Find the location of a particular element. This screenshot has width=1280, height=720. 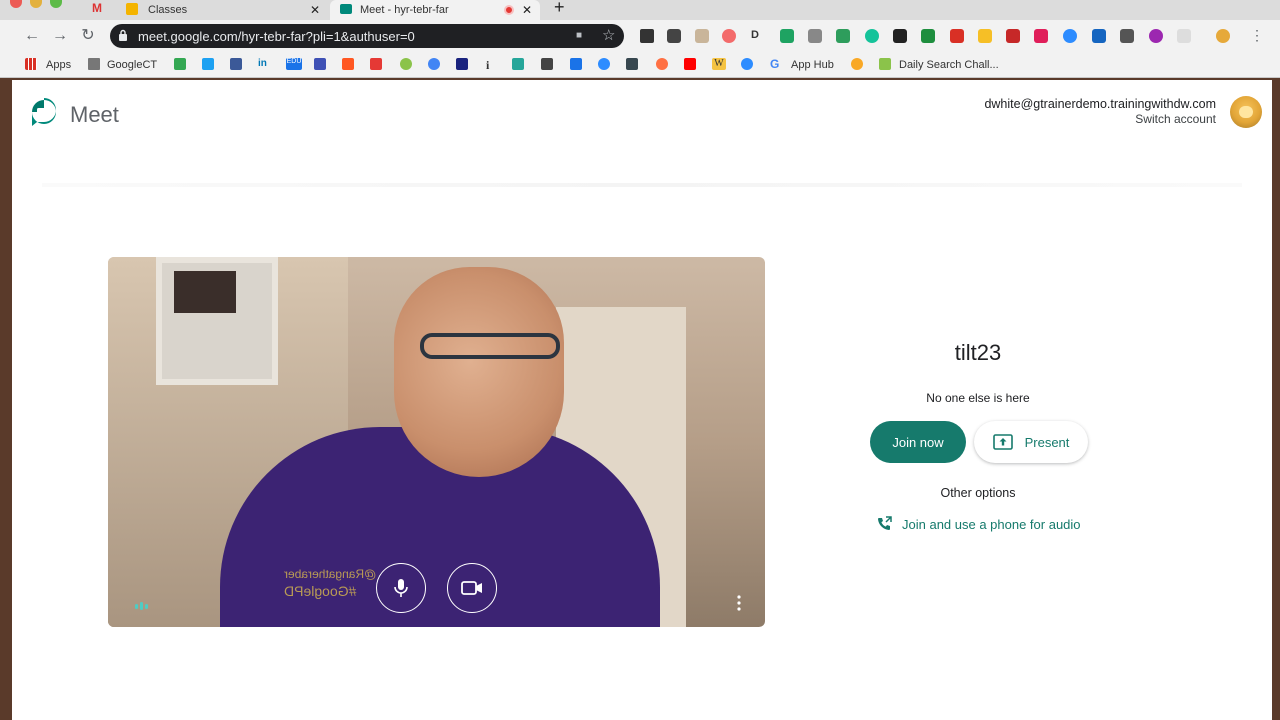

red-extension-icon is located at coordinates (1013, 36).